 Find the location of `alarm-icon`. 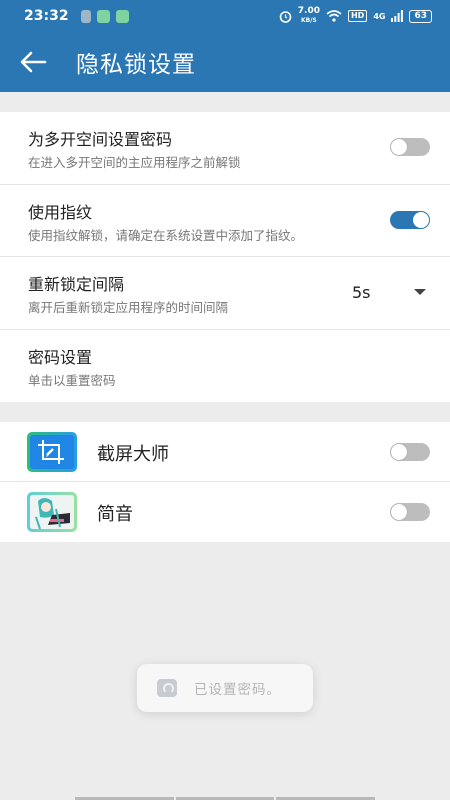

alarm-icon is located at coordinates (285, 16).